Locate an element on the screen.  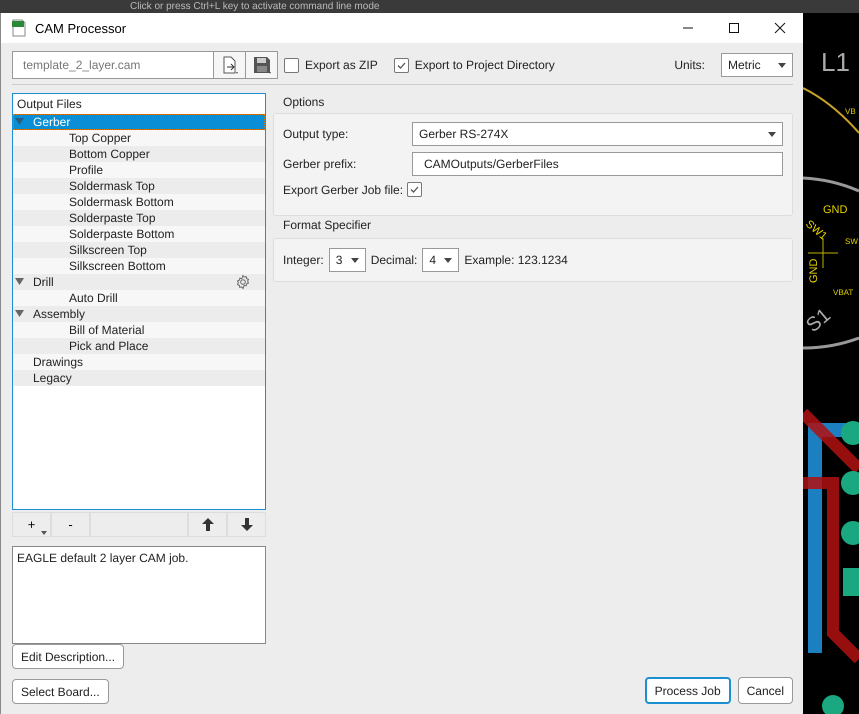
tree-item-label: Pick and Place is located at coordinates (108, 346).